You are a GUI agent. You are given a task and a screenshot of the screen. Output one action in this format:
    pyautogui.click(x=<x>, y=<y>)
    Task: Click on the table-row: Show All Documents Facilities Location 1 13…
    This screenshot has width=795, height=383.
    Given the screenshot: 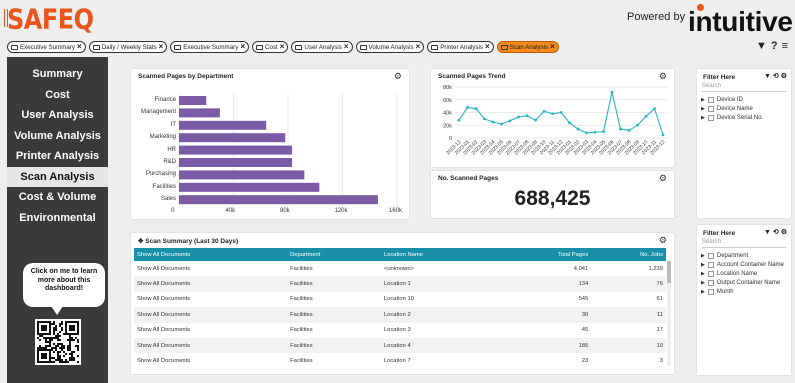 What is the action you would take?
    pyautogui.click(x=400, y=284)
    